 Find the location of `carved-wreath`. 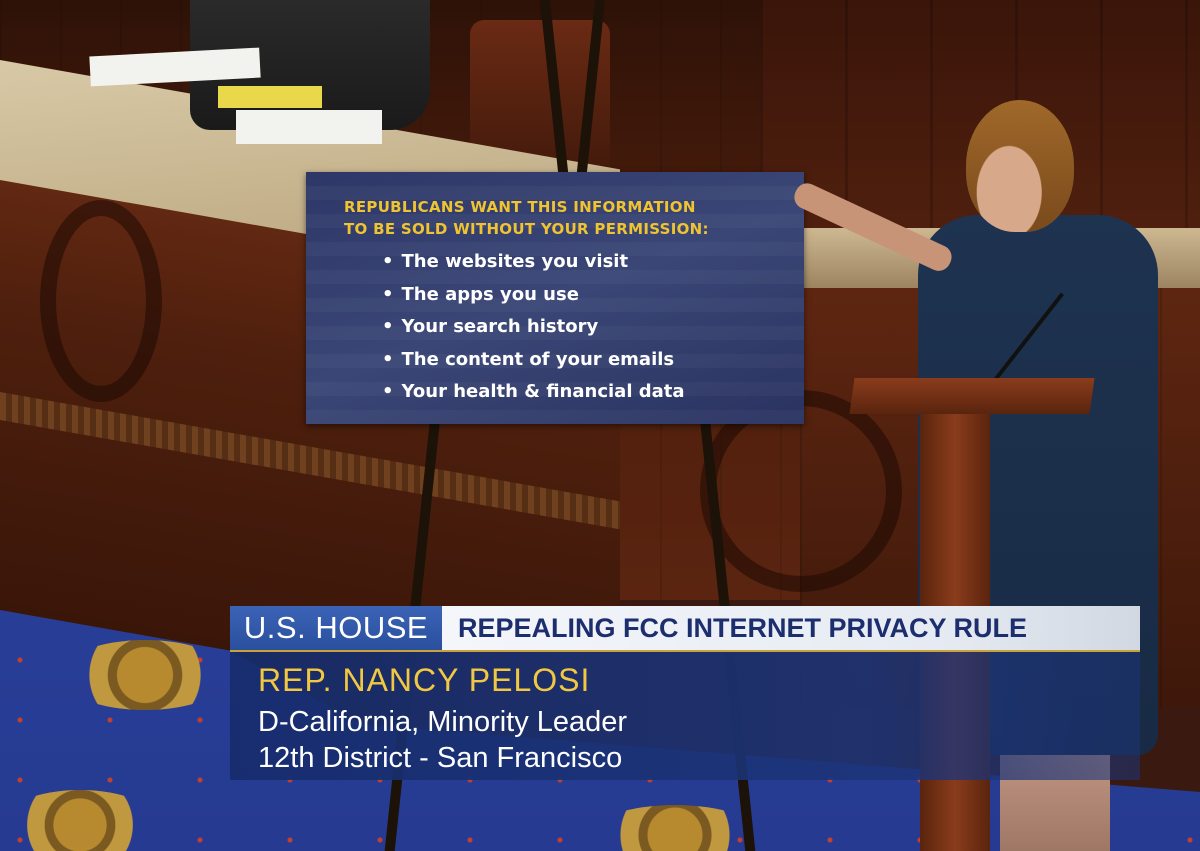

carved-wreath is located at coordinates (101, 301).